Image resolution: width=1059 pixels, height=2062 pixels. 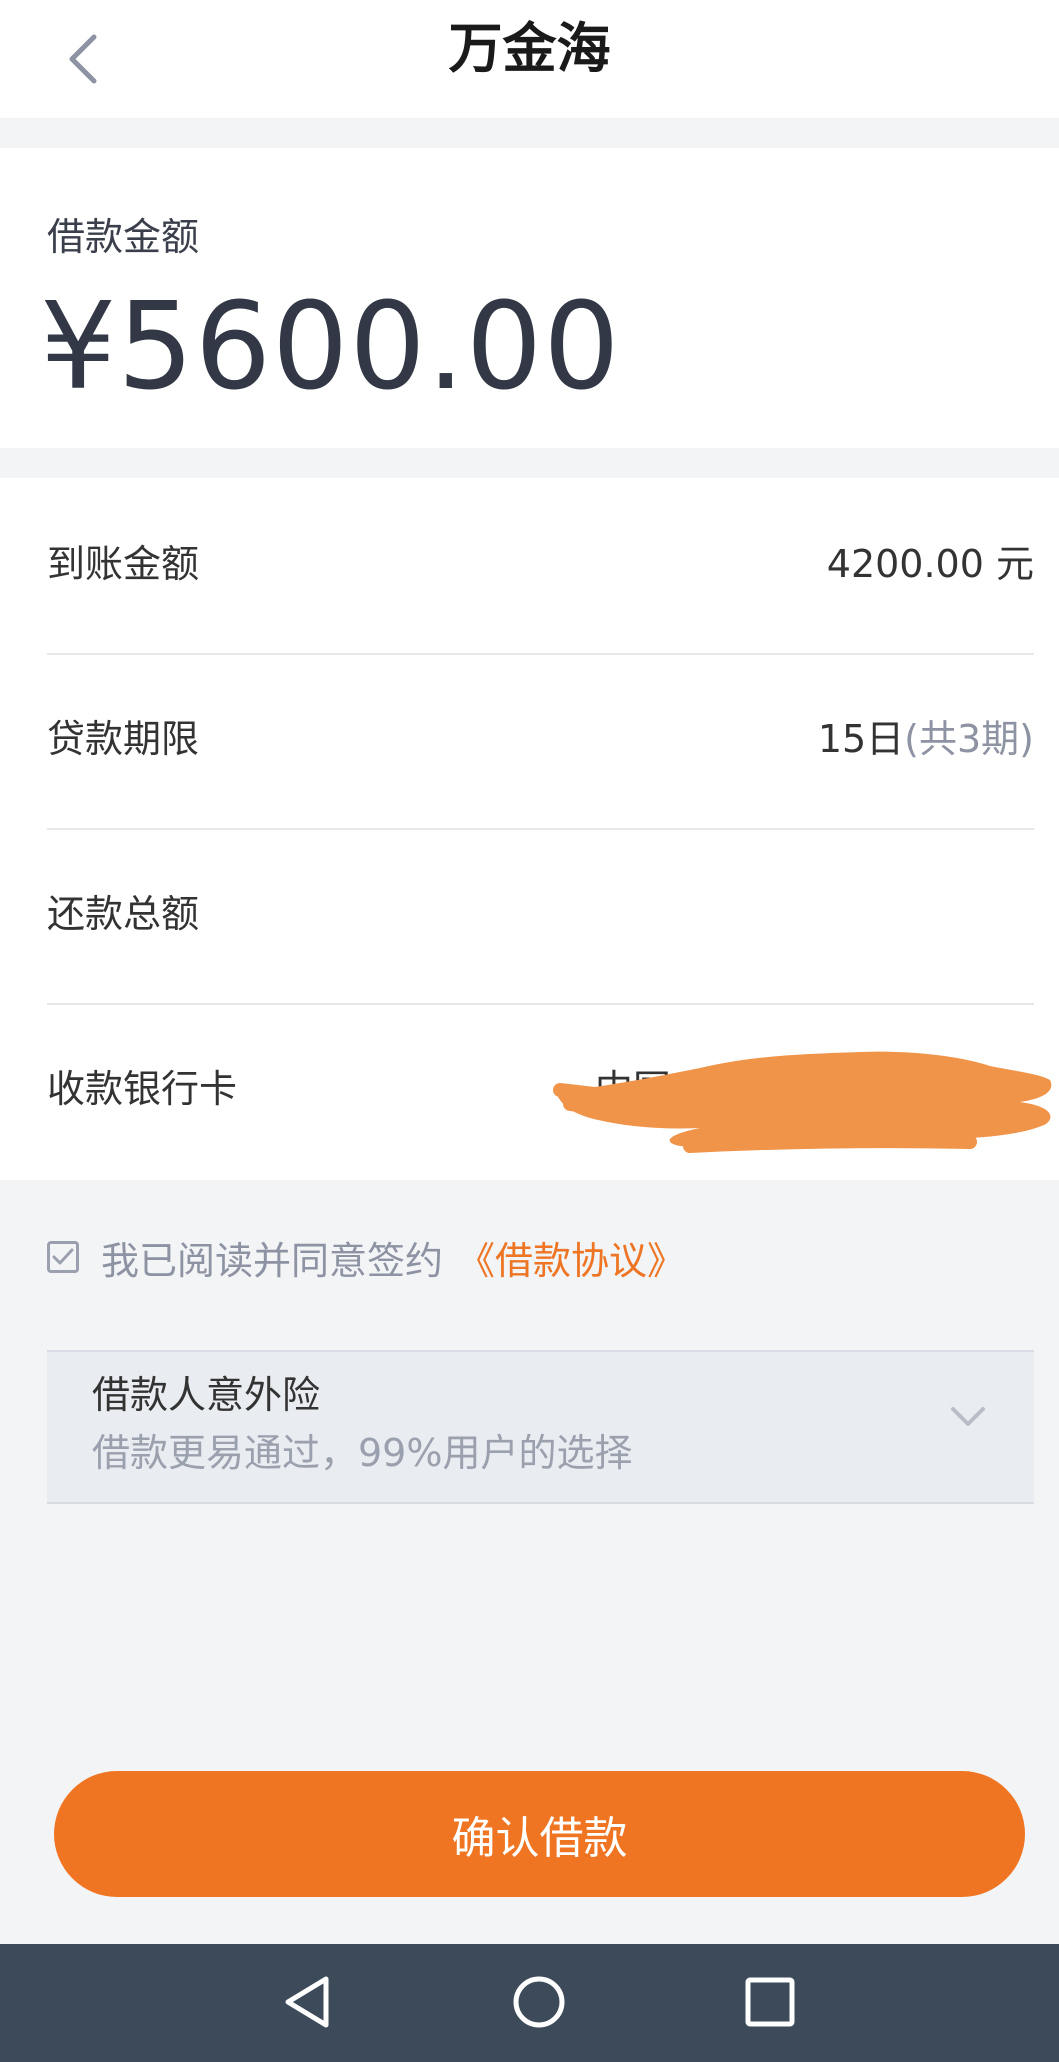 What do you see at coordinates (540, 1427) in the screenshot?
I see `insurance-option: 借款人意外险 借款更易通过，99%用户的选择` at bounding box center [540, 1427].